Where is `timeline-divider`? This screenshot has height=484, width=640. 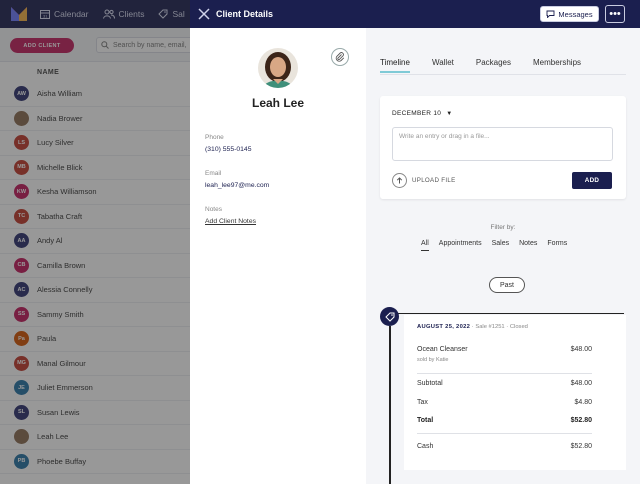
timeline-divider is located at coordinates (510, 313).